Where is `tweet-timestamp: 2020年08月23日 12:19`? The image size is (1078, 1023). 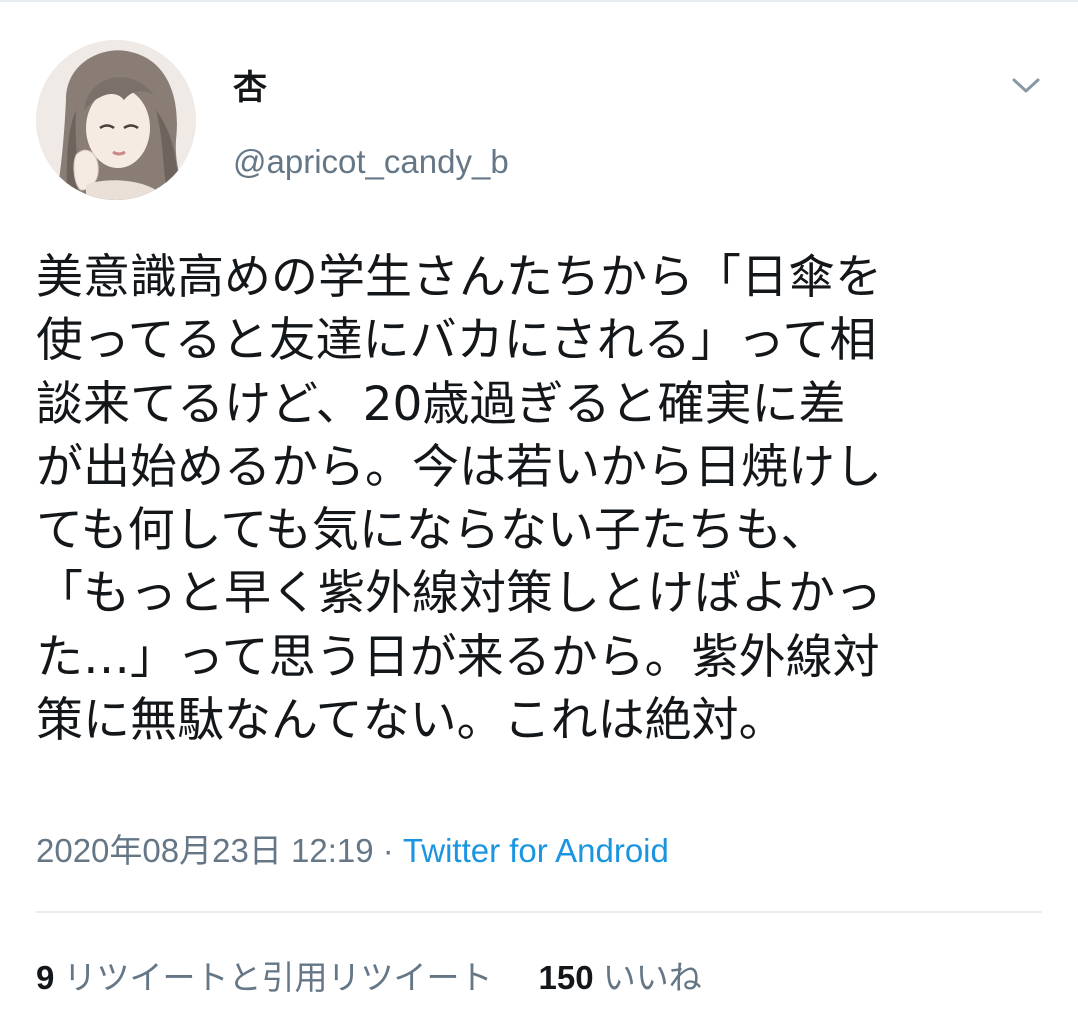 tweet-timestamp: 2020年08月23日 12:19 is located at coordinates (205, 850).